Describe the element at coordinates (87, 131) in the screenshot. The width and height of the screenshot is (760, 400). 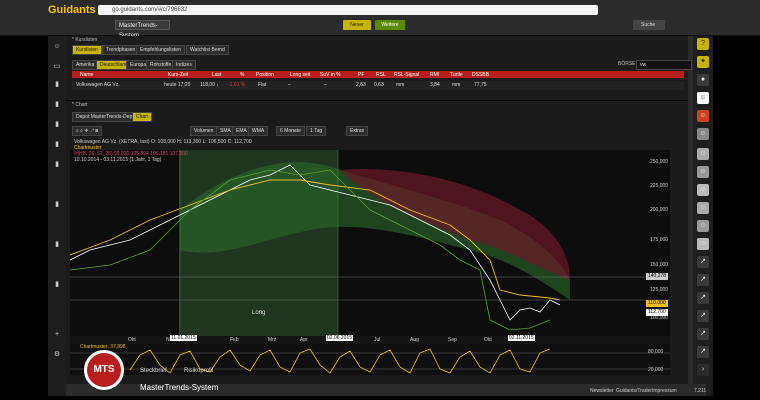
I see `zoom-icon: ⌕ ⌕ ✥ ↗ ⊞` at that location.